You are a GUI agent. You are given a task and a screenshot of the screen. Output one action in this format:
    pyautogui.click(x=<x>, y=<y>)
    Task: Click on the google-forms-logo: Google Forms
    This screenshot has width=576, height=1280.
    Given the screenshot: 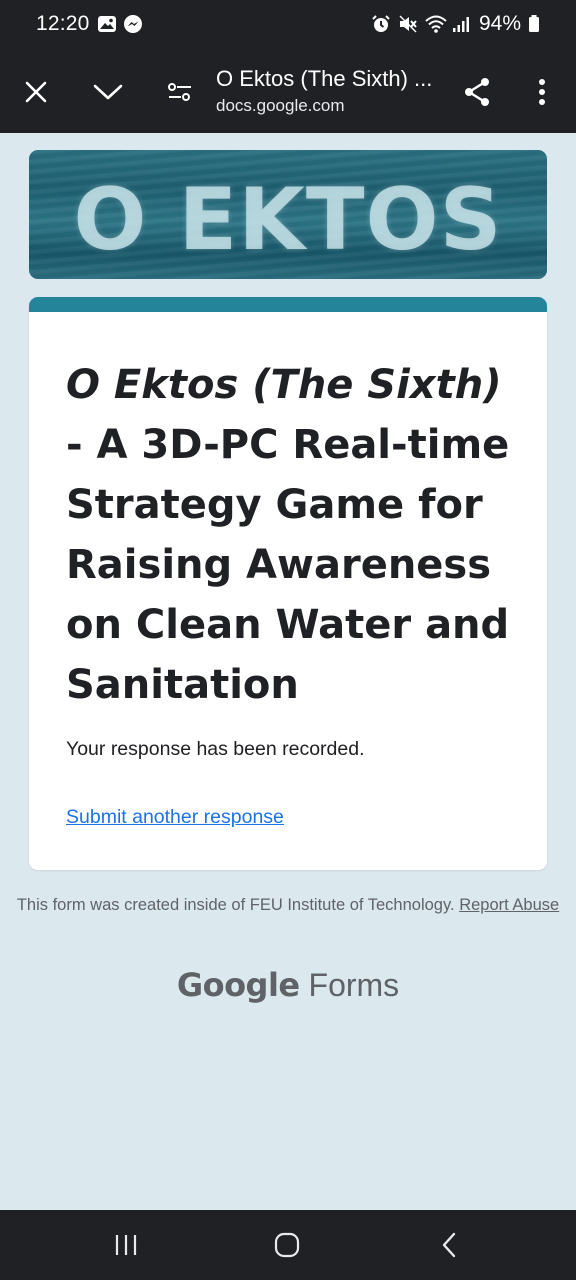 What is the action you would take?
    pyautogui.click(x=288, y=985)
    